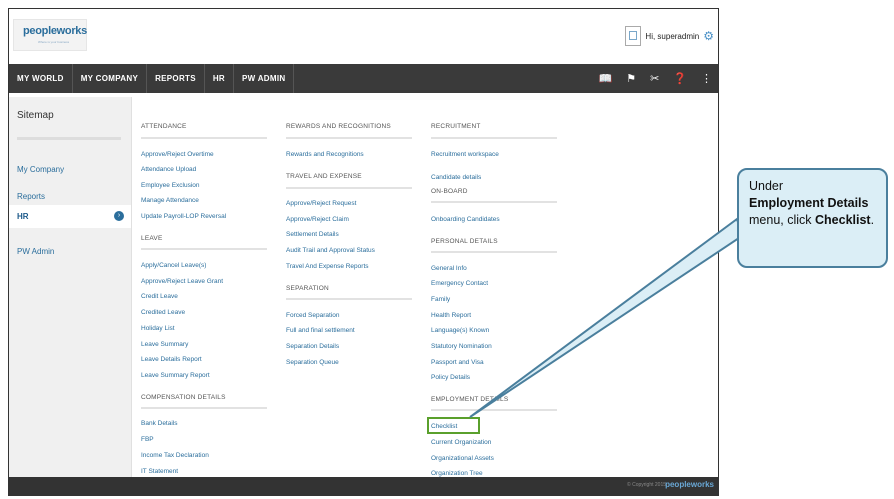 The width and height of the screenshot is (894, 499). I want to click on callout-bold-2: Checklist, so click(843, 220).